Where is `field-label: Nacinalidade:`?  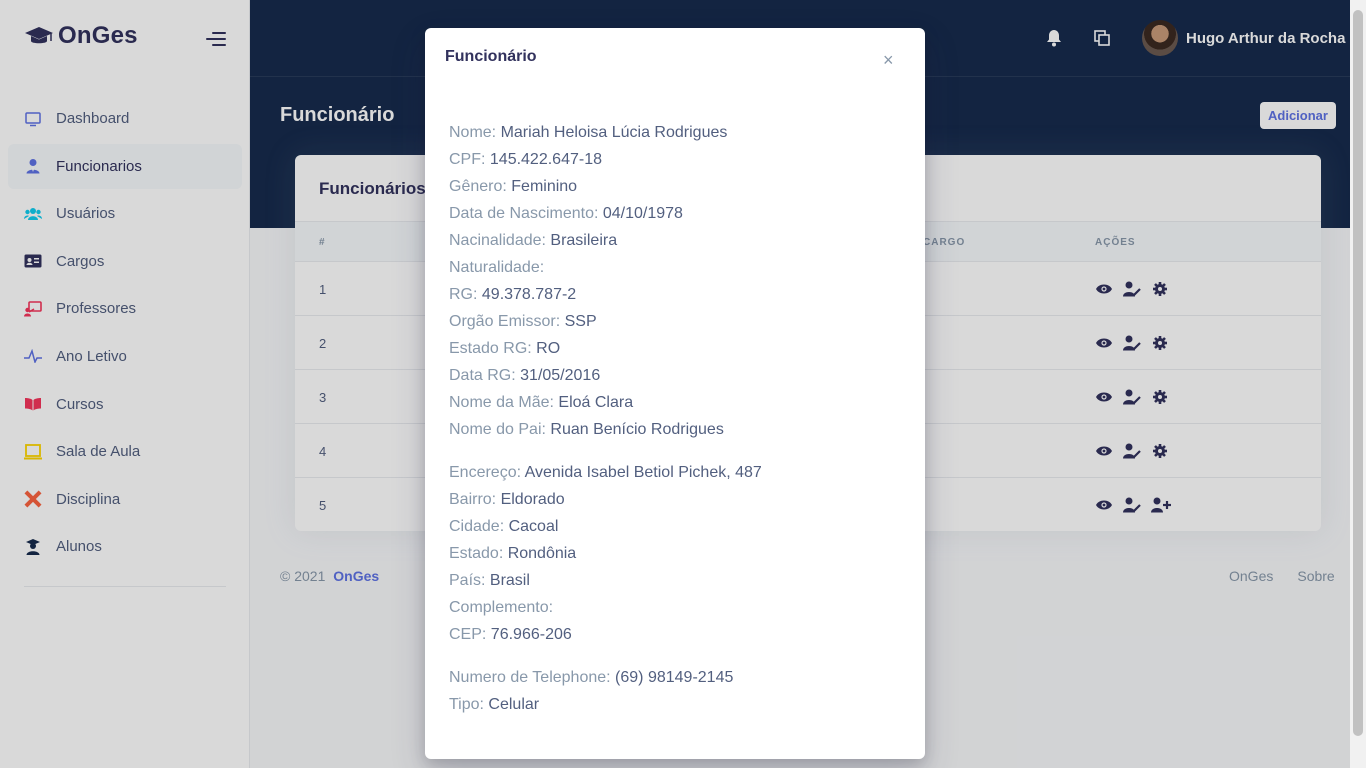
field-label: Nacinalidade: is located at coordinates (500, 240).